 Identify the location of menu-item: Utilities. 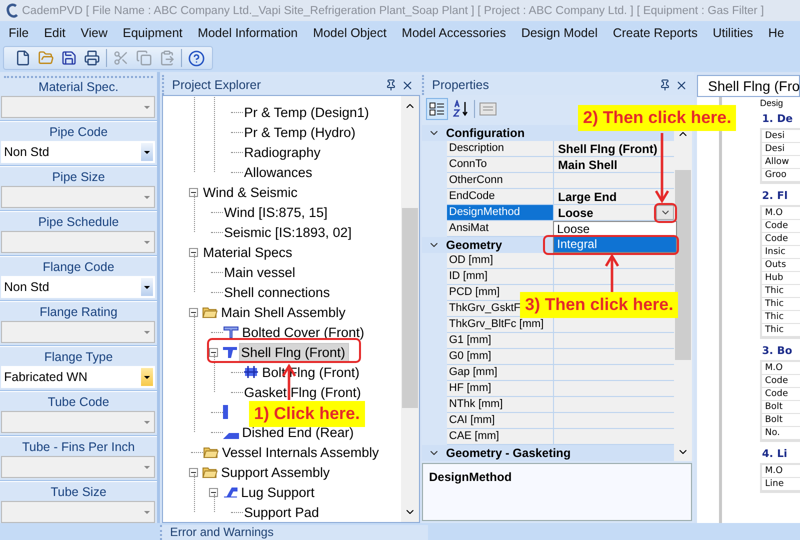
(733, 33).